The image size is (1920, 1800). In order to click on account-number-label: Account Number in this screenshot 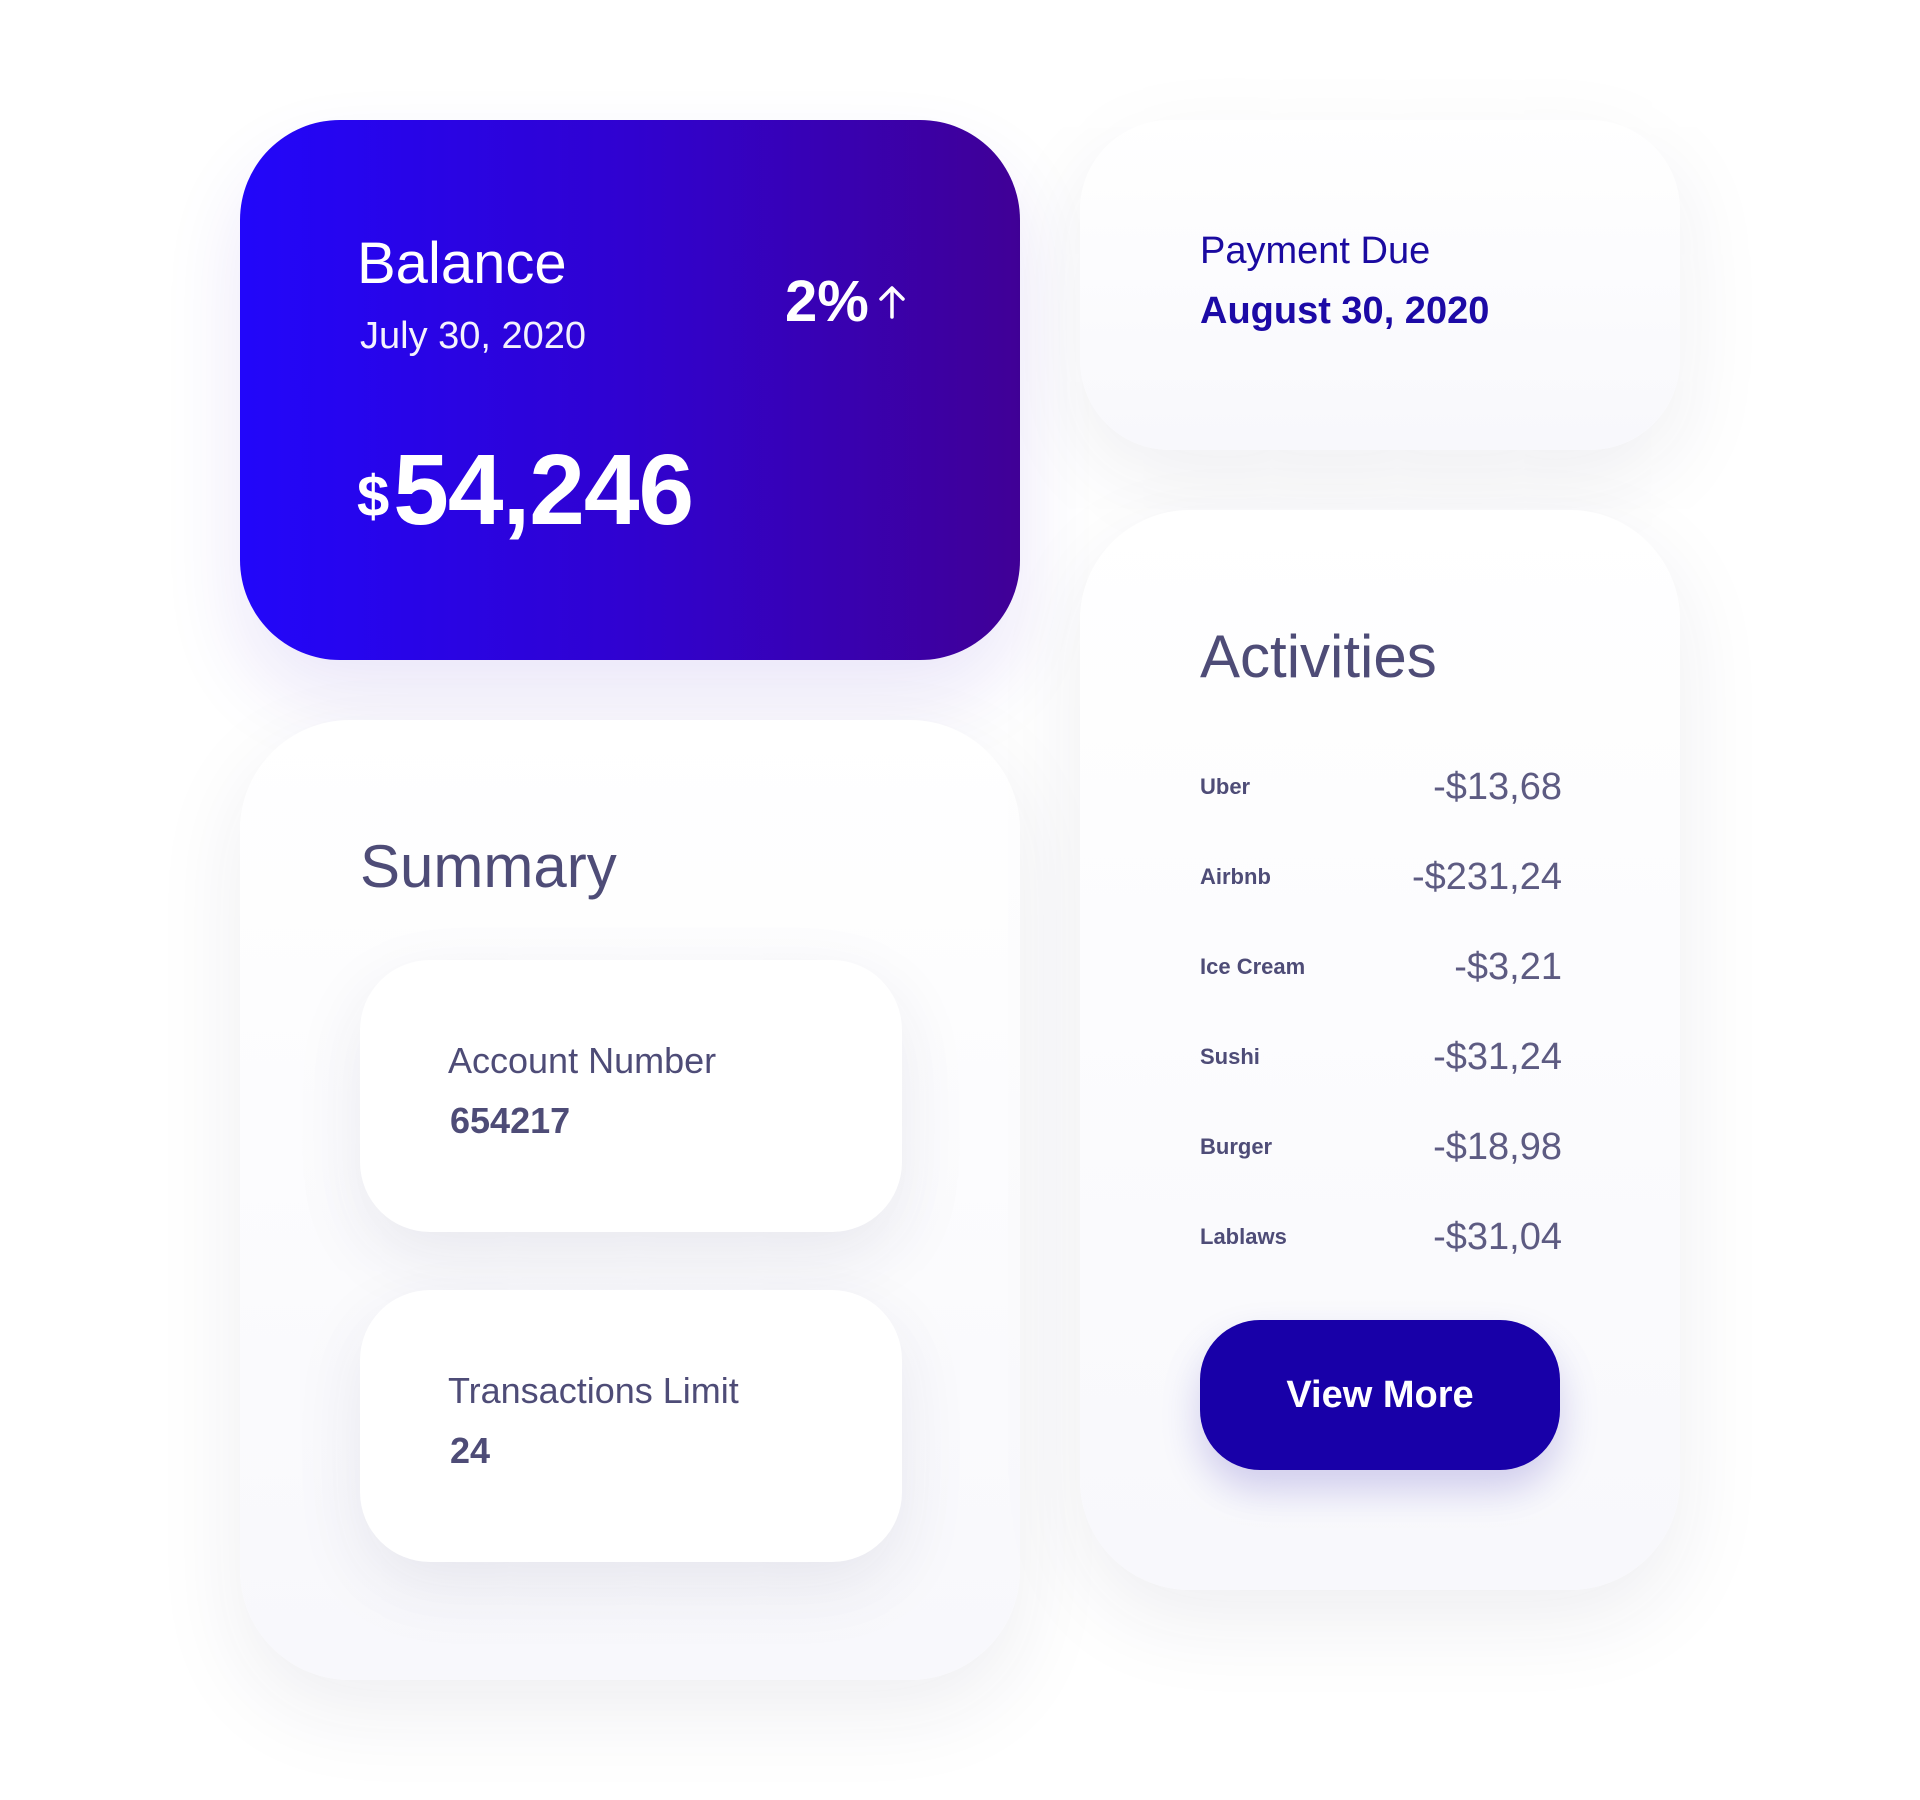, I will do `click(582, 1060)`.